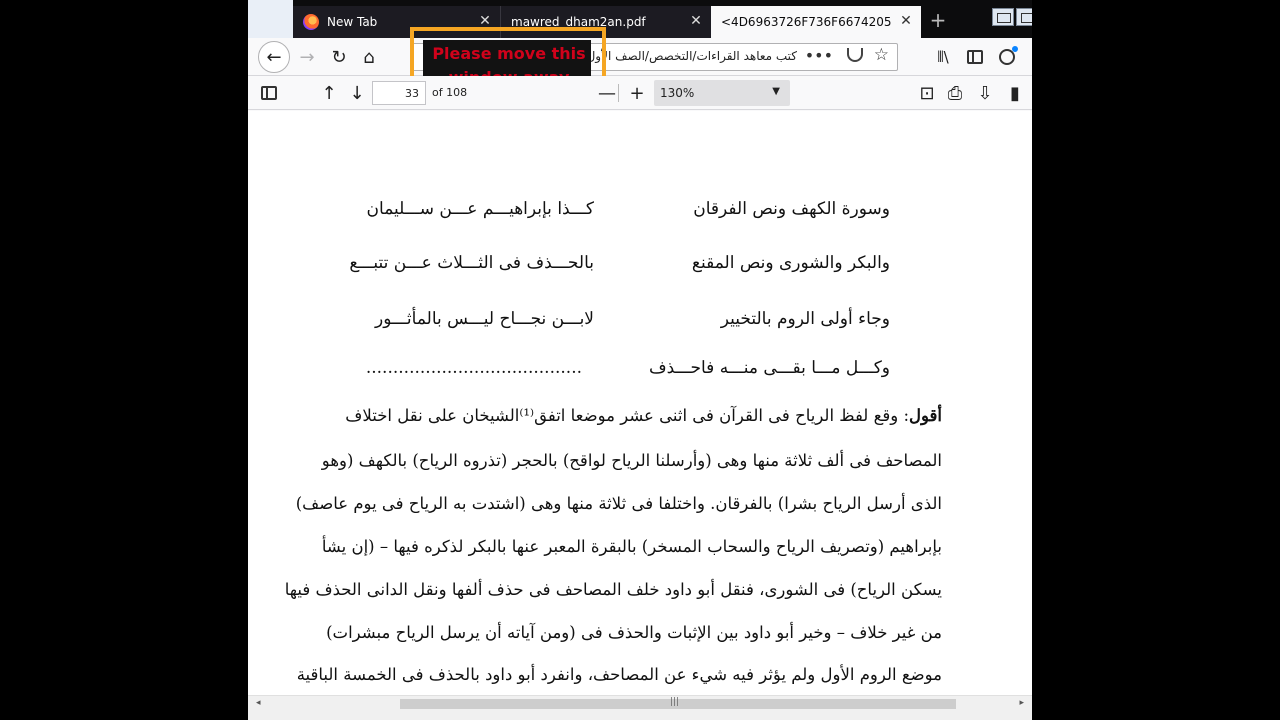  Describe the element at coordinates (790, 263) in the screenshot. I see `verse-right-2: والبكر والشورى ونص المقنع` at that location.